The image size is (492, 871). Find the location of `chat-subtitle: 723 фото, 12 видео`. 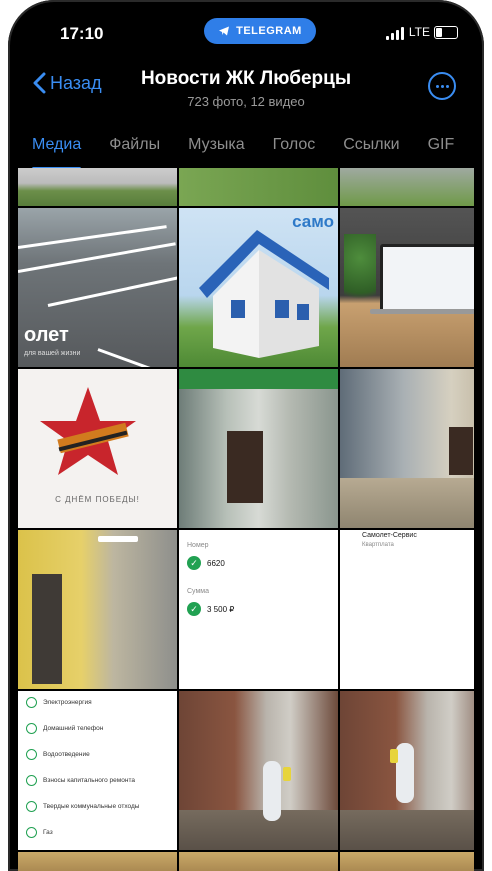

chat-subtitle: 723 фото, 12 видео is located at coordinates (246, 101).